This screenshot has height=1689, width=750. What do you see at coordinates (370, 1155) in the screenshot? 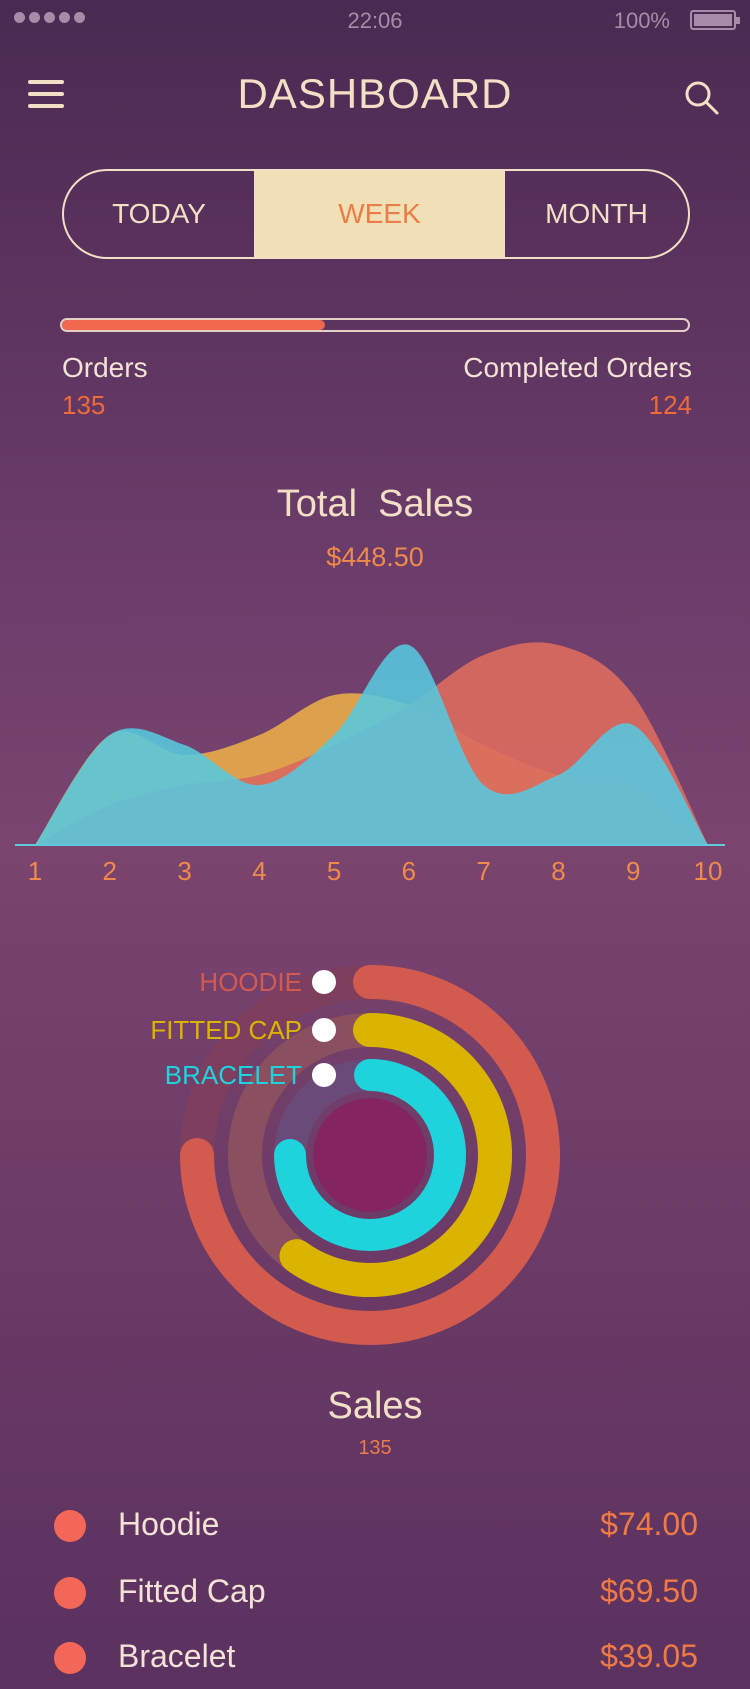
I see `ring-center` at bounding box center [370, 1155].